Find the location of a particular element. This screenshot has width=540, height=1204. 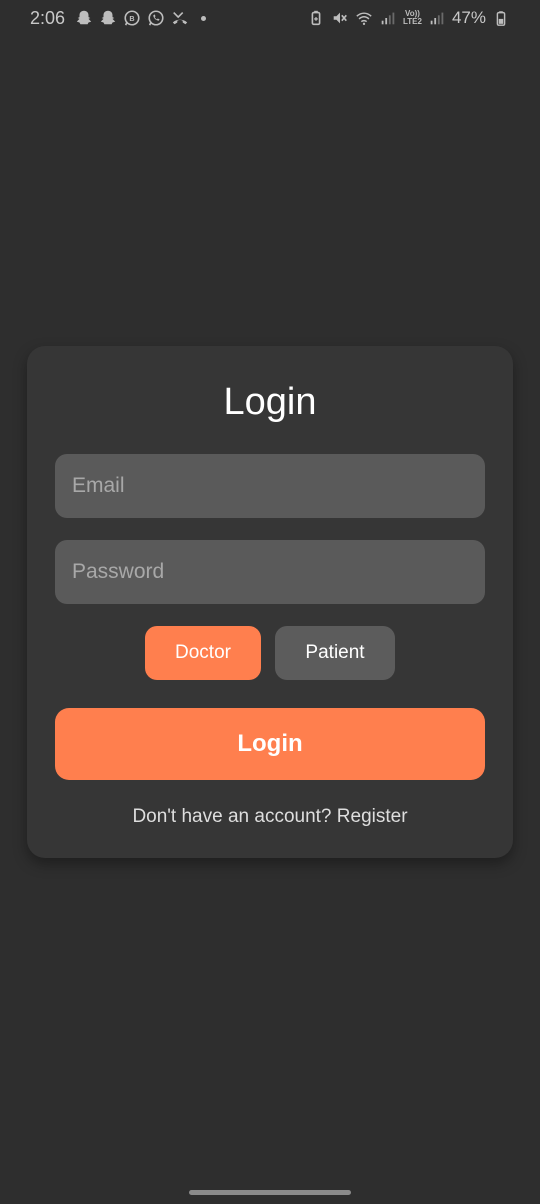

login-button: Login is located at coordinates (270, 744).